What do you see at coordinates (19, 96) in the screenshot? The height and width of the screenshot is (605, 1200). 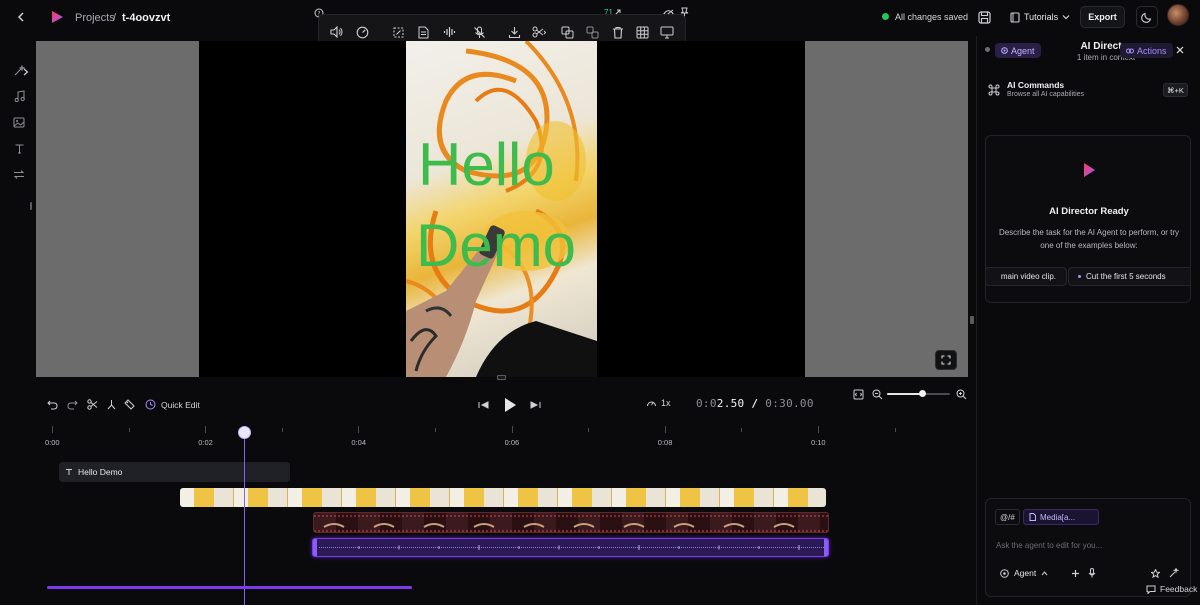 I see `music-note-icon` at bounding box center [19, 96].